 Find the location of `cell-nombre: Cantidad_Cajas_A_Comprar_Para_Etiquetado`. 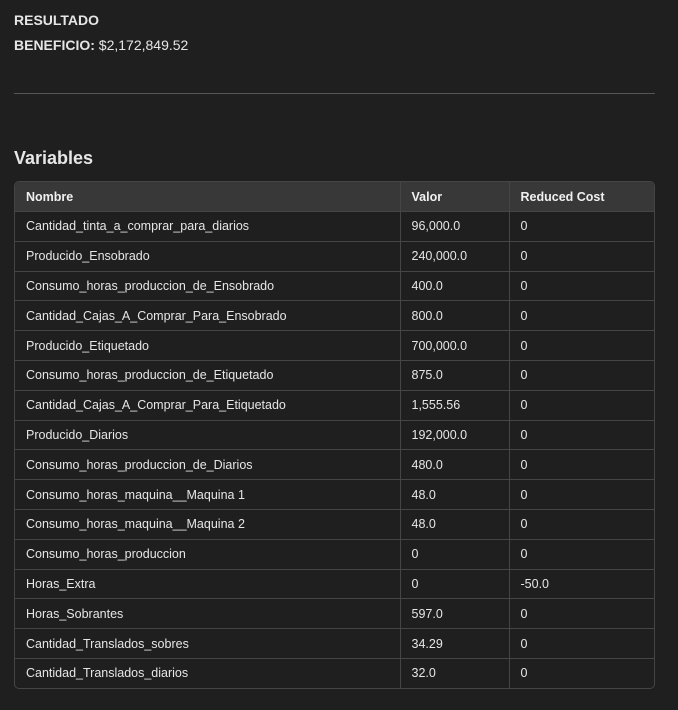

cell-nombre: Cantidad_Cajas_A_Comprar_Para_Etiquetado is located at coordinates (207, 405).